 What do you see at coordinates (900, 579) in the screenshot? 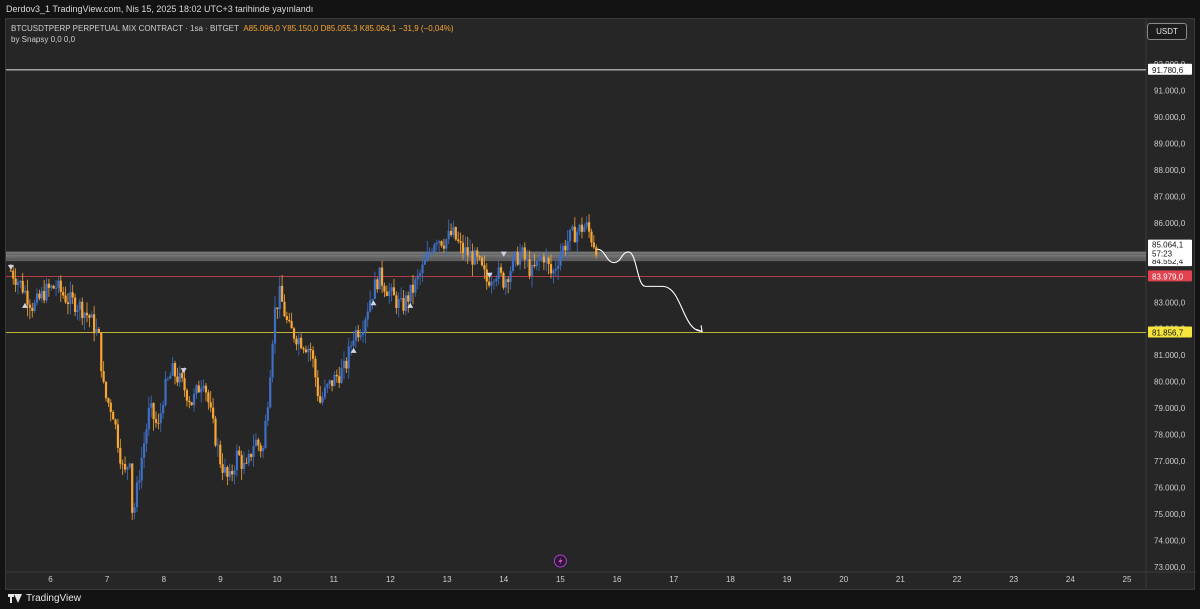
I see `x-tick-label: 21` at bounding box center [900, 579].